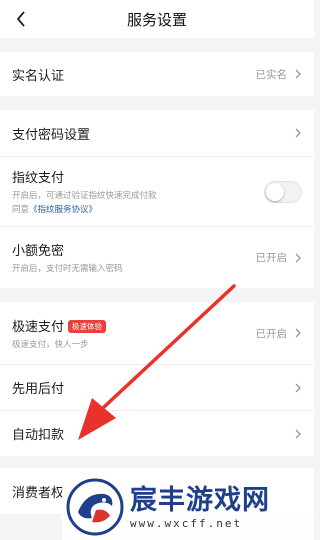 The height and width of the screenshot is (540, 320). What do you see at coordinates (51, 135) in the screenshot?
I see `paypwd-label: 支付密码设置` at bounding box center [51, 135].